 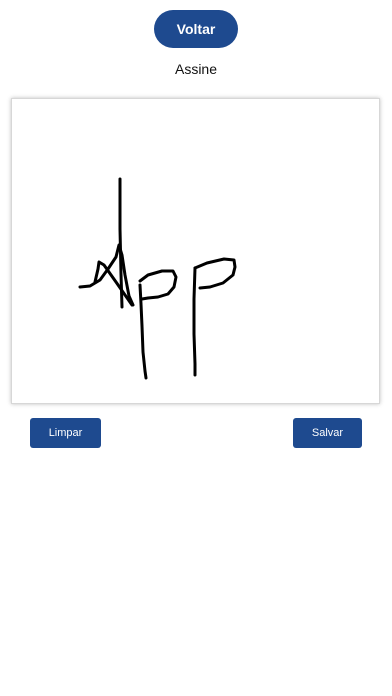 I want to click on clear-button: Limpar, so click(x=65, y=433).